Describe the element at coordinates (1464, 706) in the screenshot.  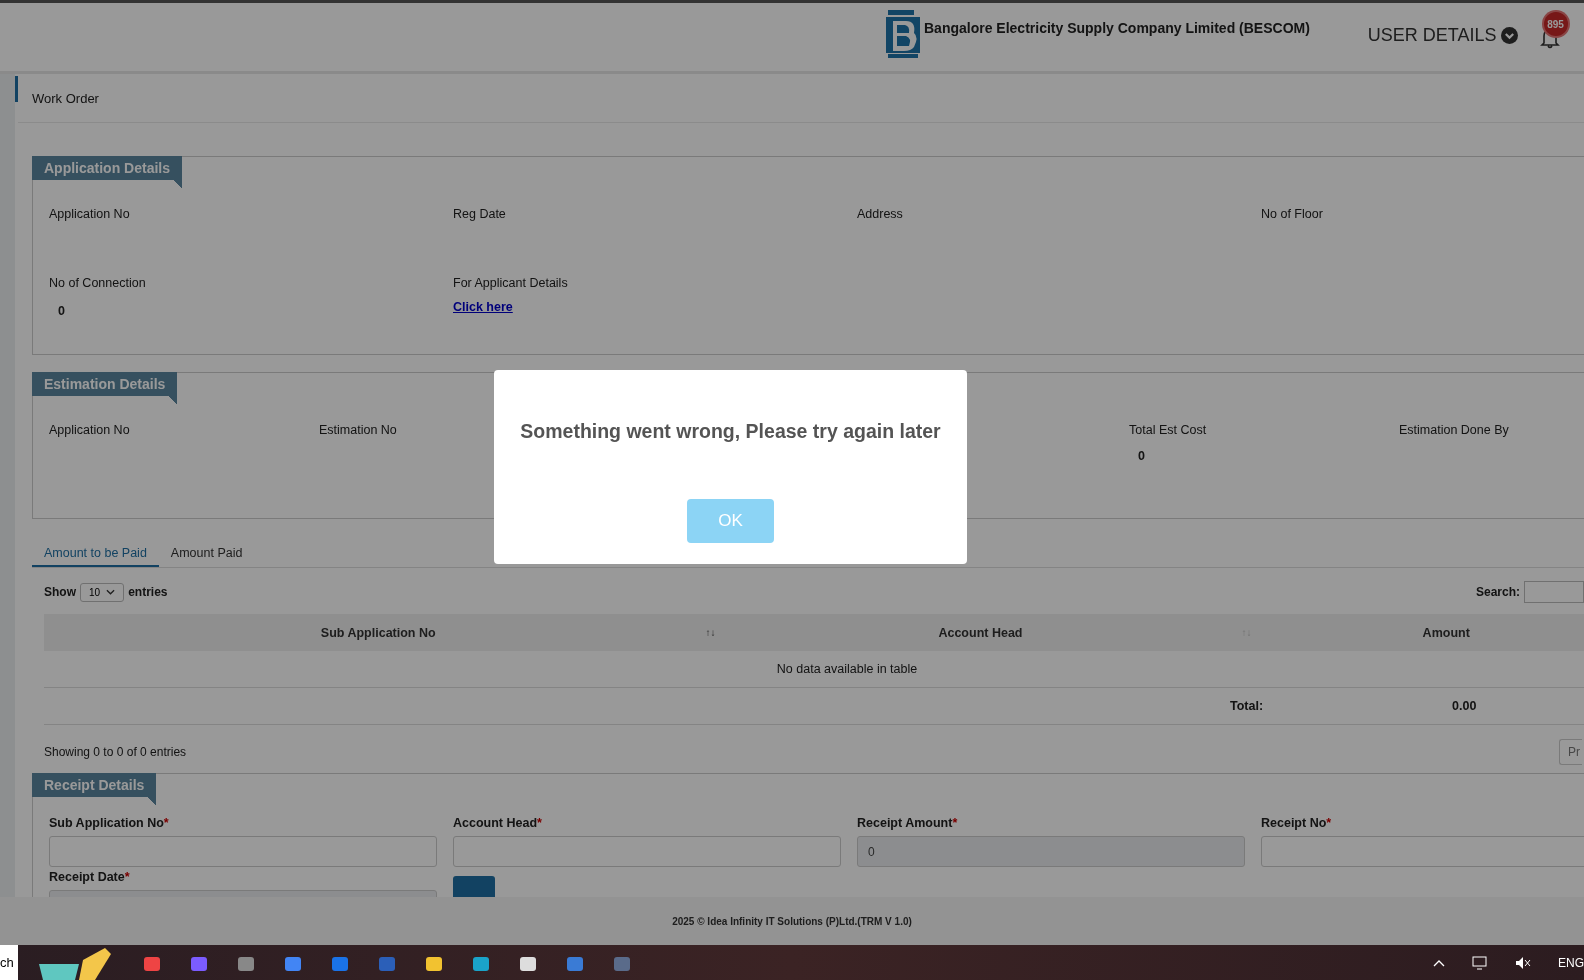
I see `total-value: 0.00` at that location.